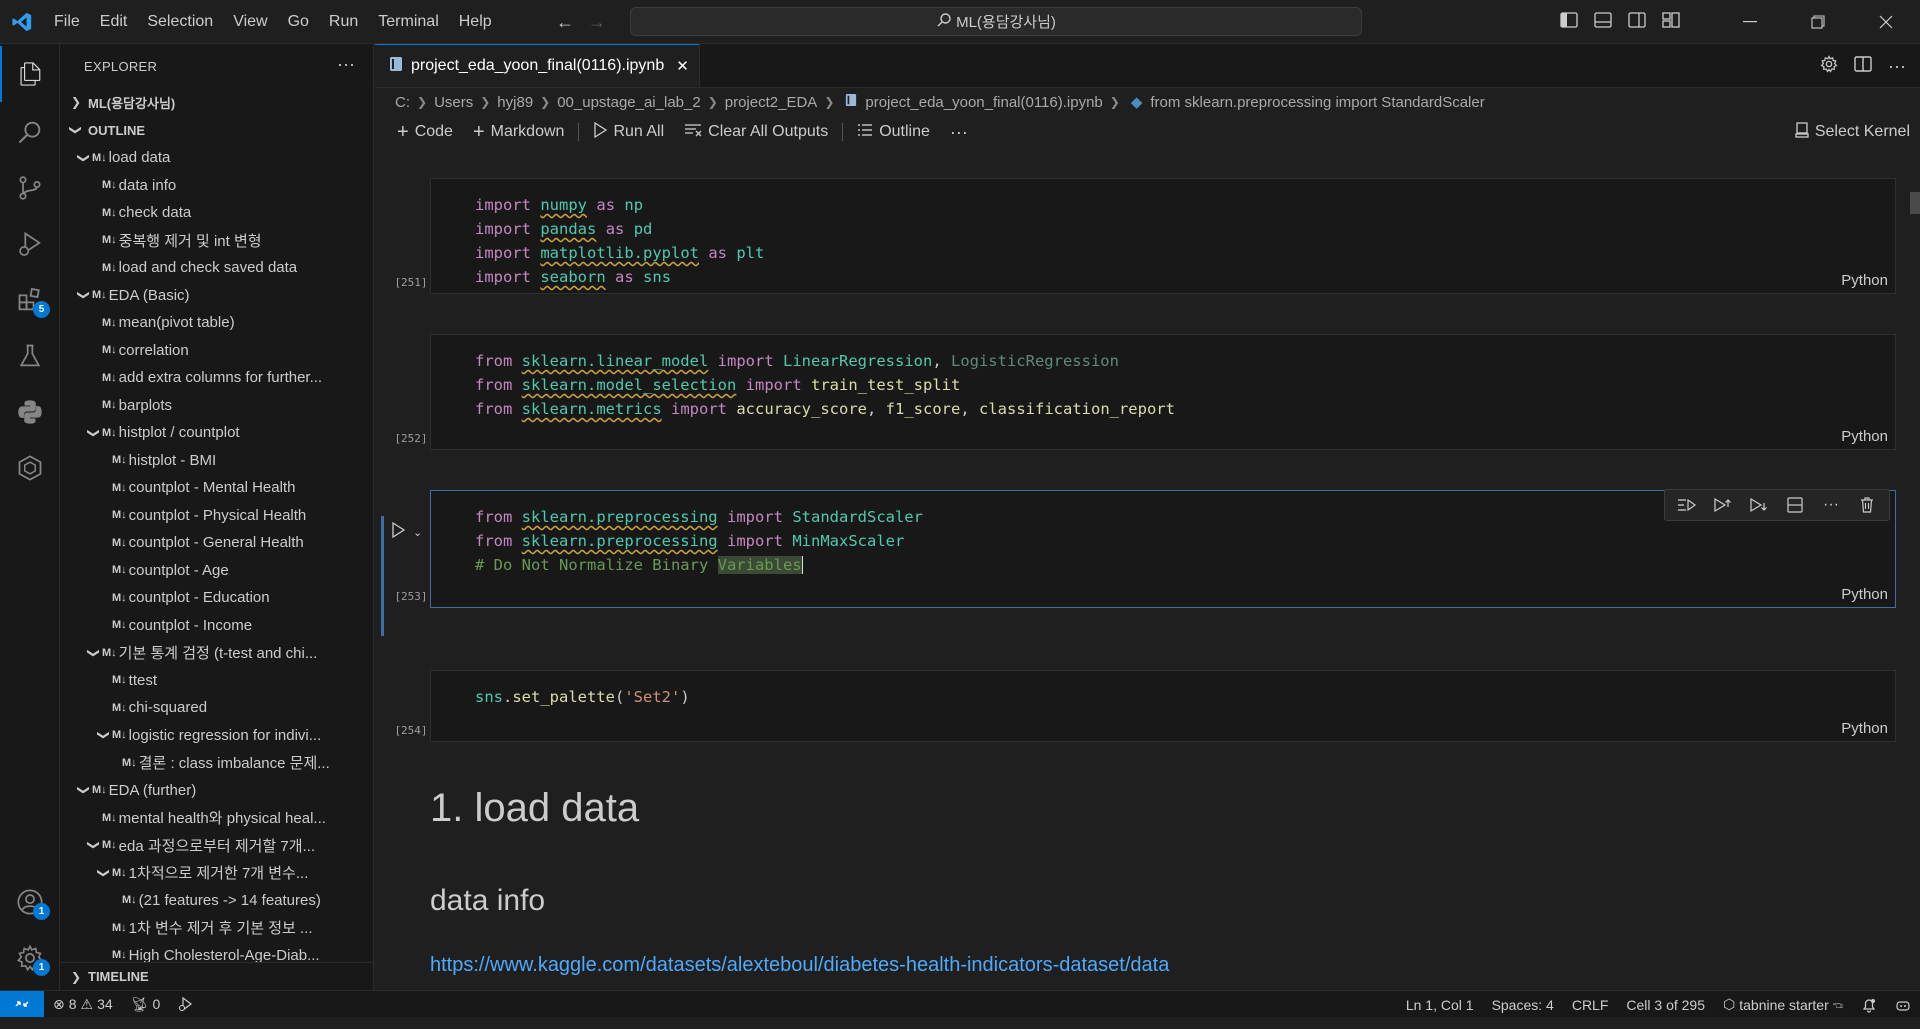  Describe the element at coordinates (216, 102) in the screenshot. I see `folder-section-header: ❯ ML(용담강사님)` at that location.